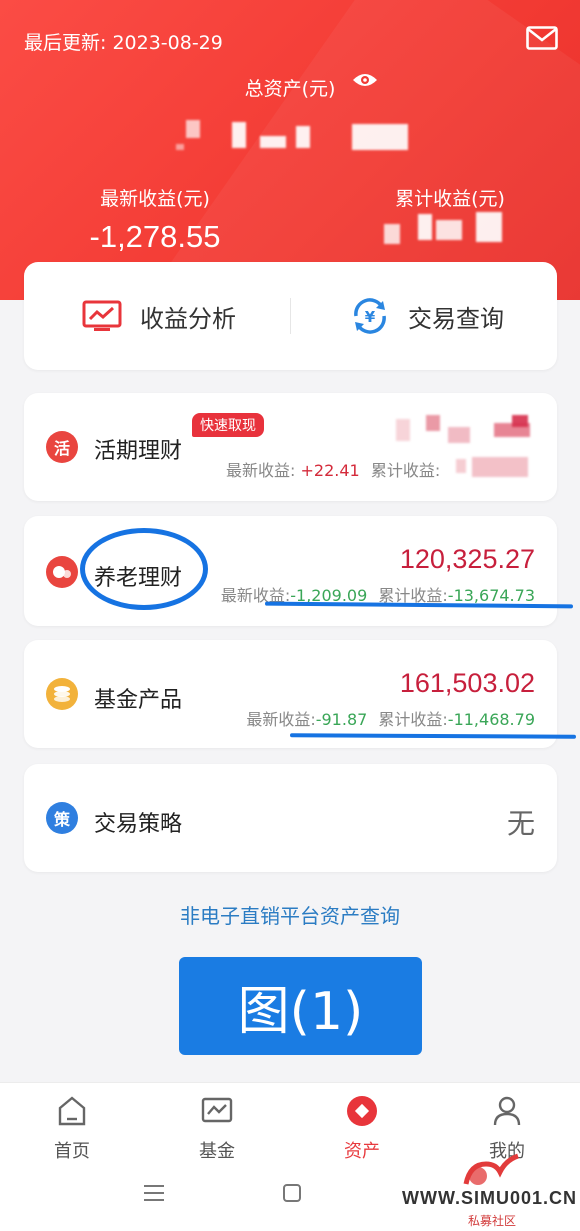 Image resolution: width=580 pixels, height=1231 pixels. Describe the element at coordinates (228, 425) in the screenshot. I see `fast-withdraw-tag: 快速取现` at that location.